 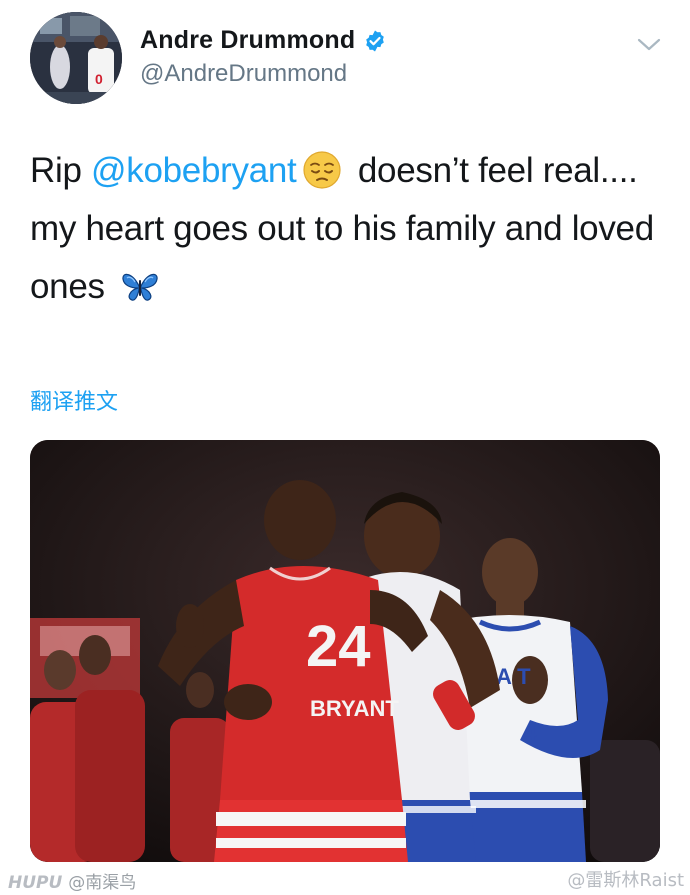 What do you see at coordinates (99, 79) in the screenshot?
I see `svg-text: 0` at bounding box center [99, 79].